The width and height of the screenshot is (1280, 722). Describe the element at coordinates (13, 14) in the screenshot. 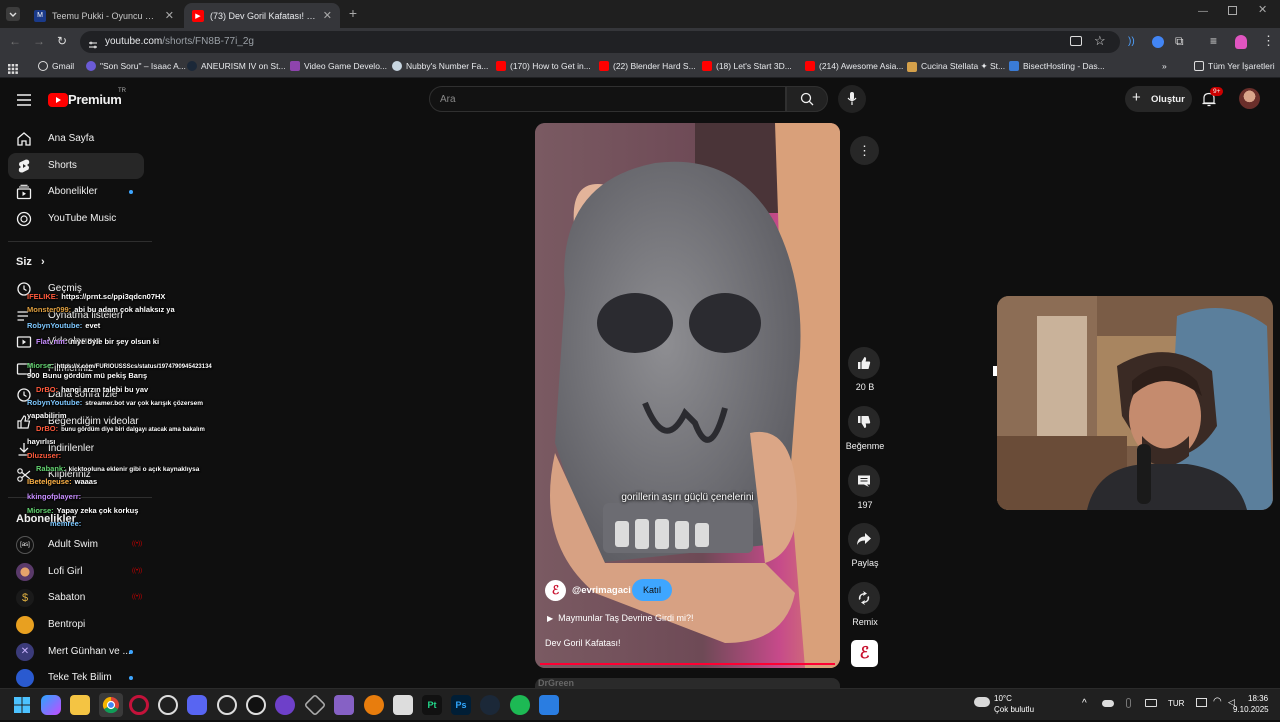

I see `tab-search-icon` at that location.